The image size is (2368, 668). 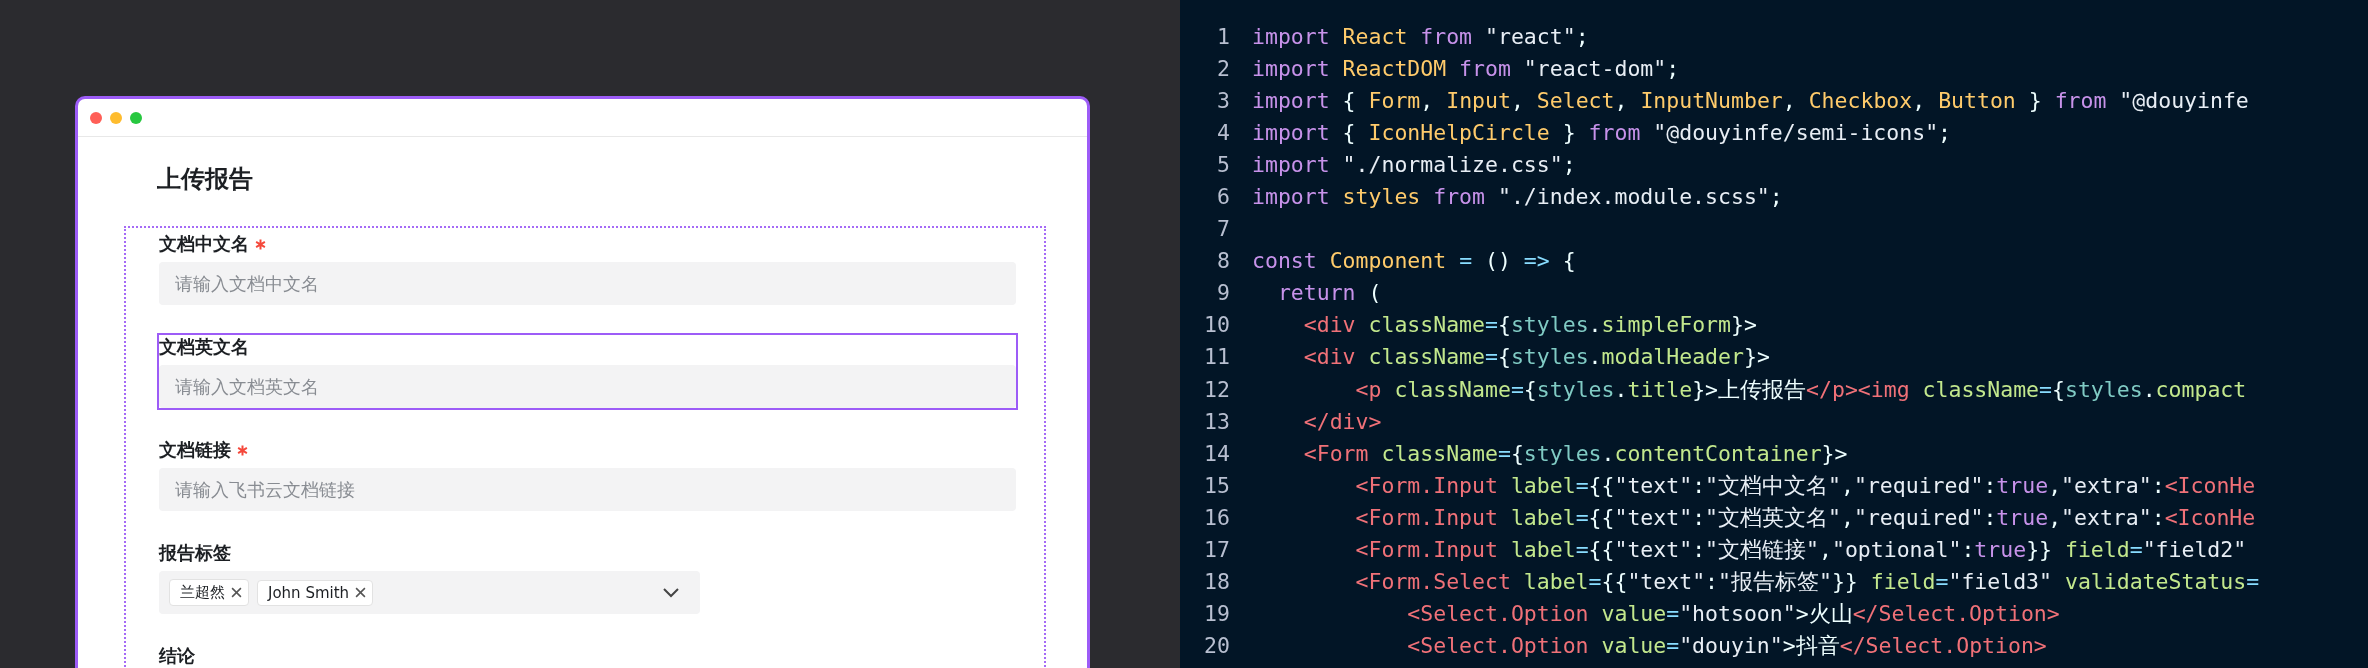 I want to click on code-line: <div className={styles.simpleForm}>, so click(x=1529, y=325).